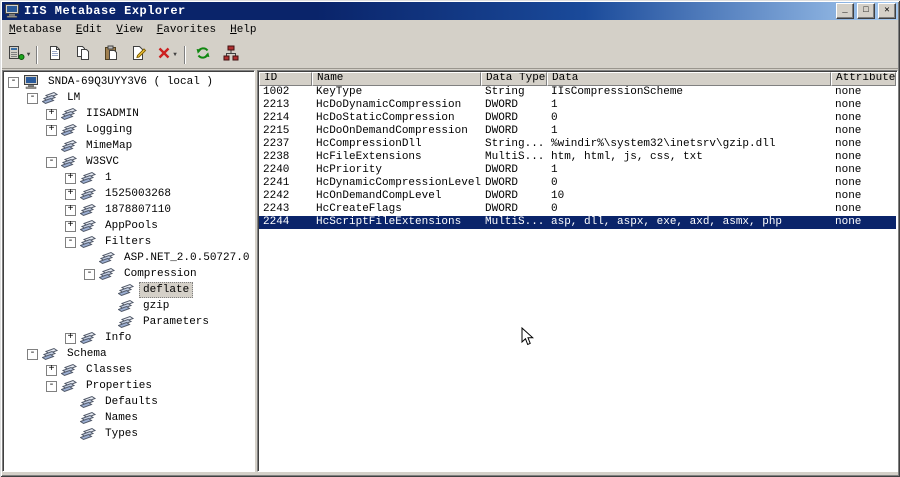 The image size is (900, 477). Describe the element at coordinates (554, 209) in the screenshot. I see `cell-data: 0` at that location.